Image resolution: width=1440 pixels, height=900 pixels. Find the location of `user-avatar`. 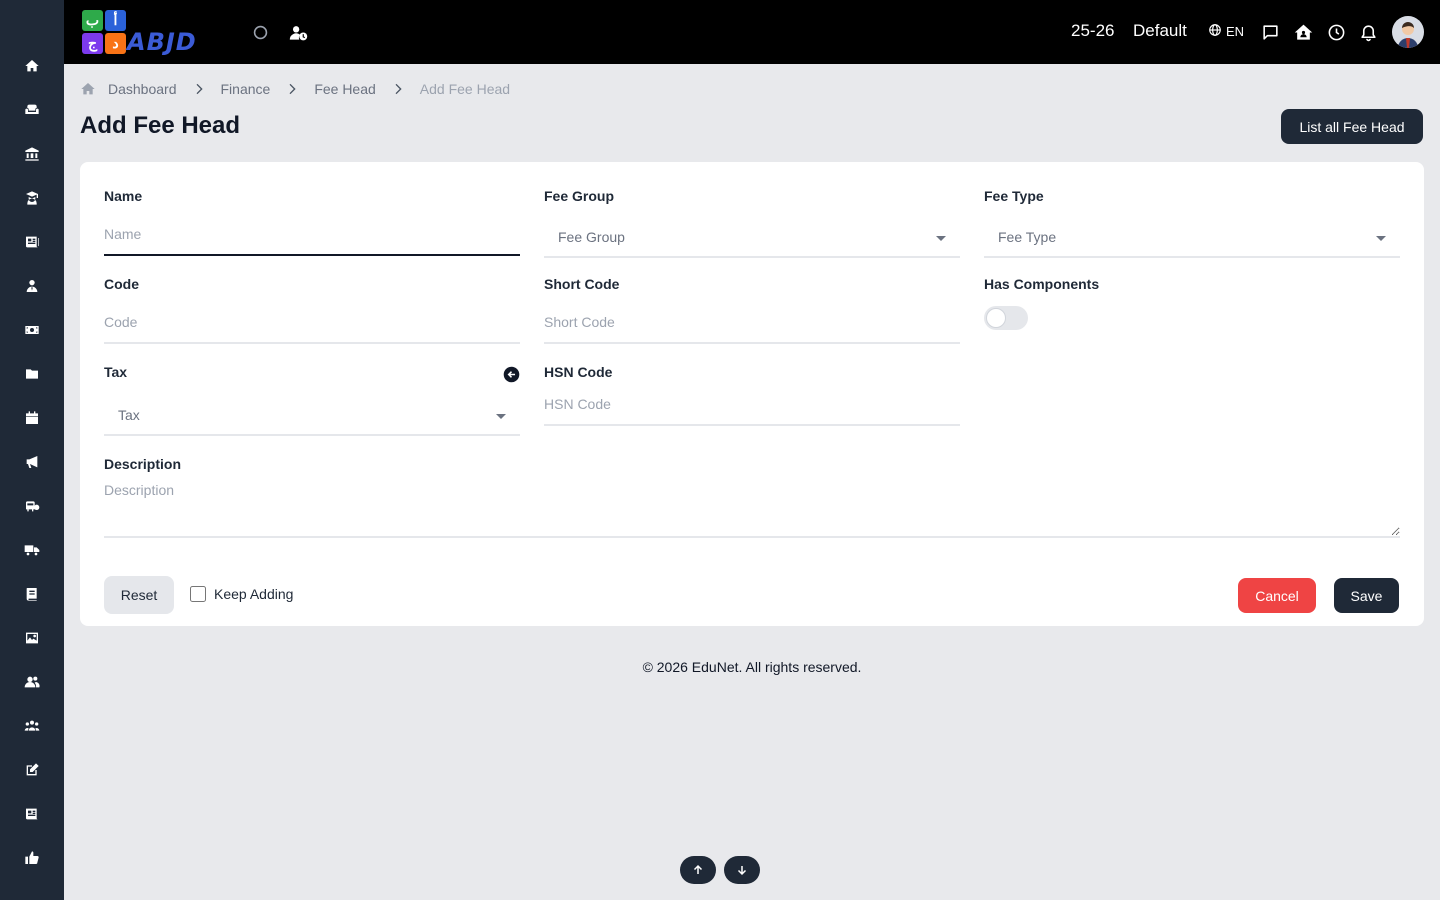

user-avatar is located at coordinates (1408, 32).